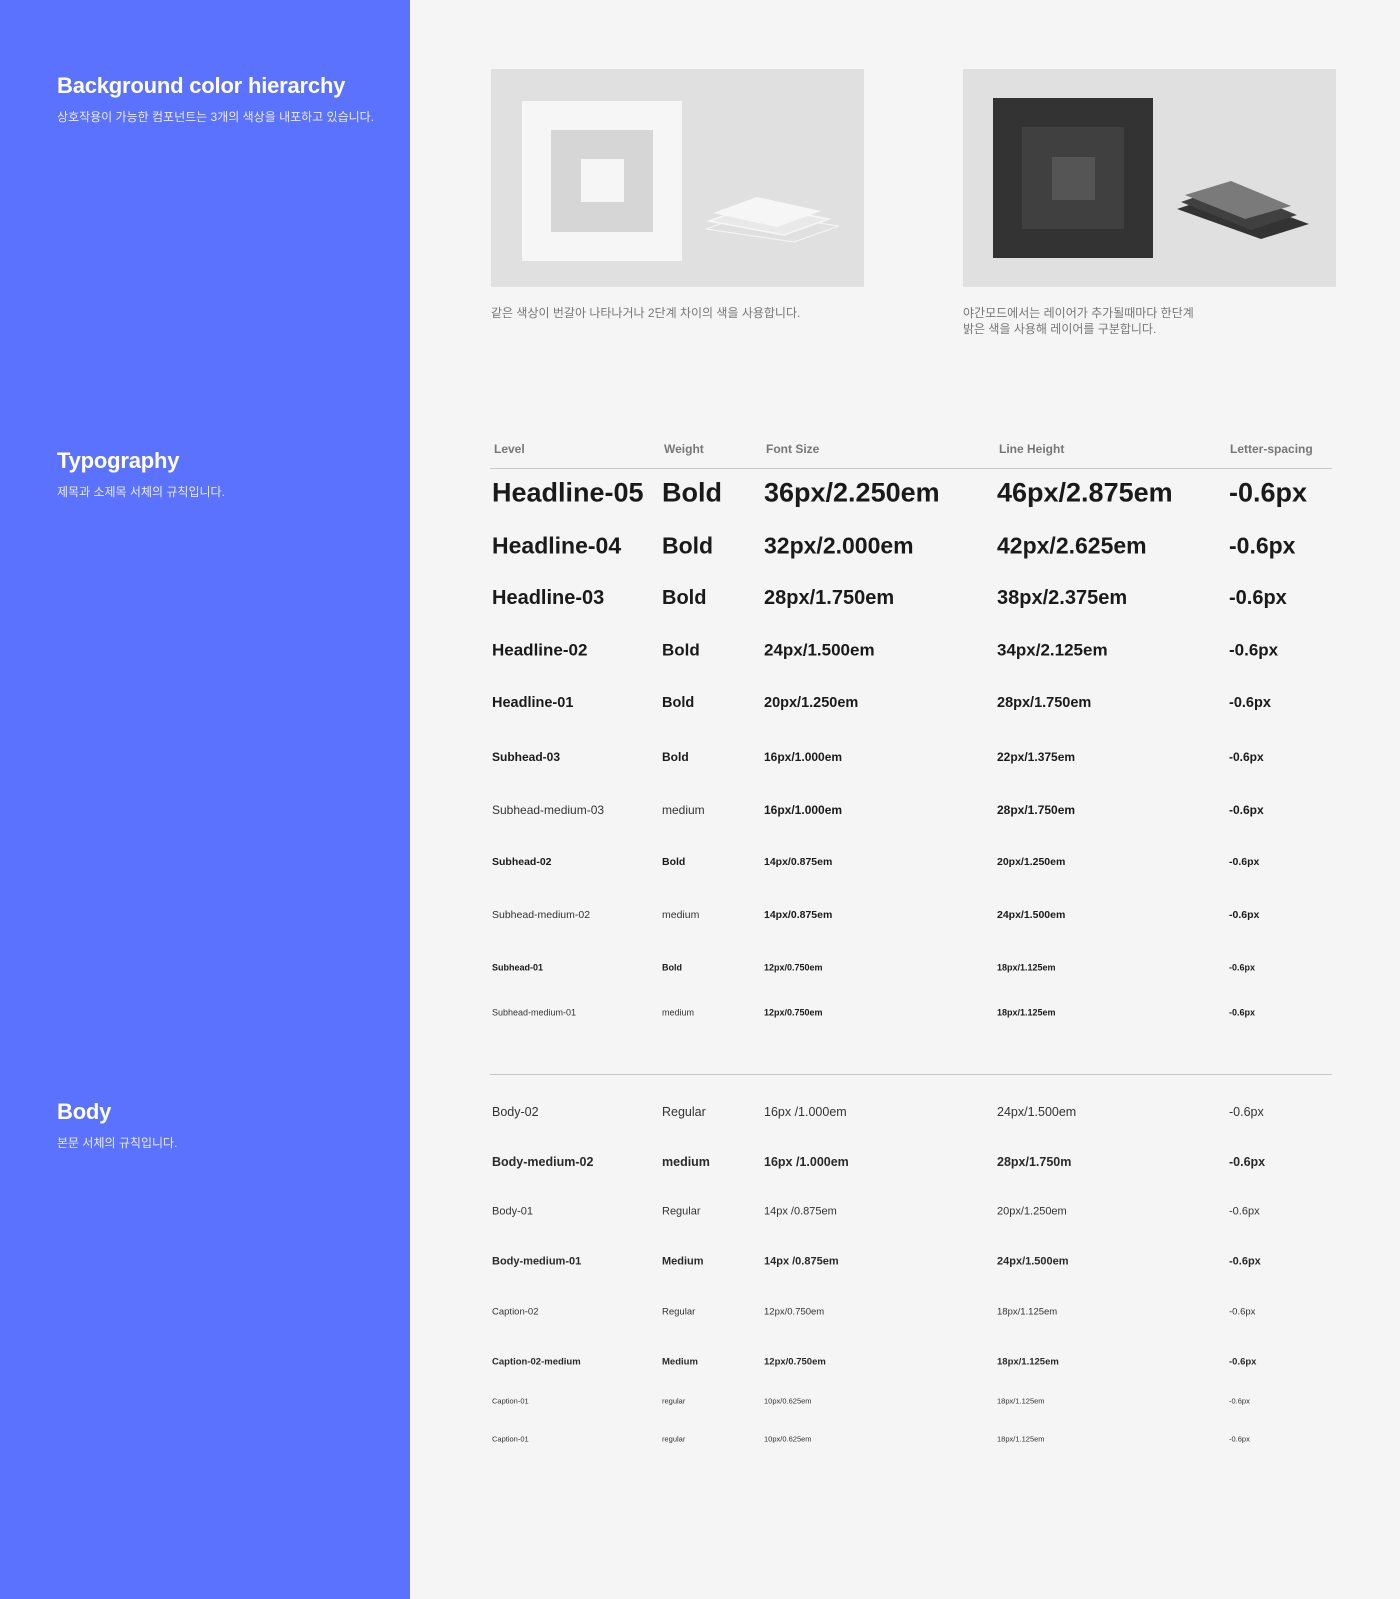 Image resolution: width=1400 pixels, height=1599 pixels. Describe the element at coordinates (839, 545) in the screenshot. I see `font-size-cell: 32px/2.000em` at that location.